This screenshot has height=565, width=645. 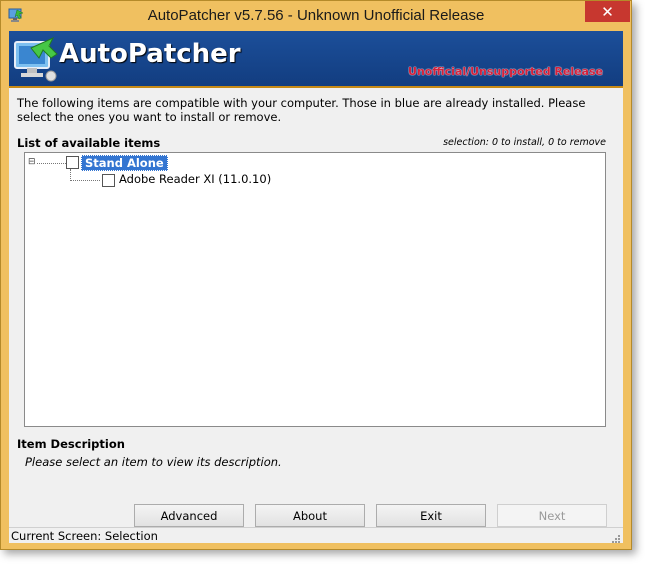 What do you see at coordinates (89, 143) in the screenshot?
I see `list-label: List of available items` at bounding box center [89, 143].